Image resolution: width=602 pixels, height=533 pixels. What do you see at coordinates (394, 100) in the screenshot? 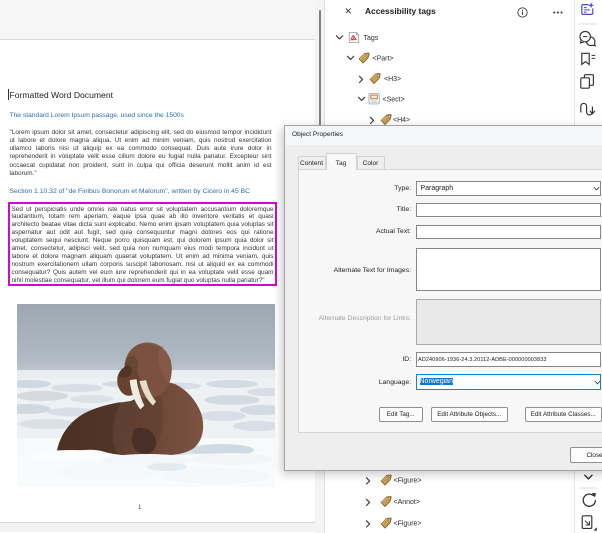
I see `svg-text: <Sect>` at bounding box center [394, 100].